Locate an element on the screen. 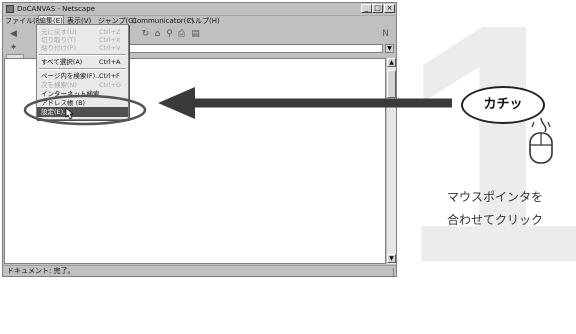  highlight-ellipse is located at coordinates (85, 110).